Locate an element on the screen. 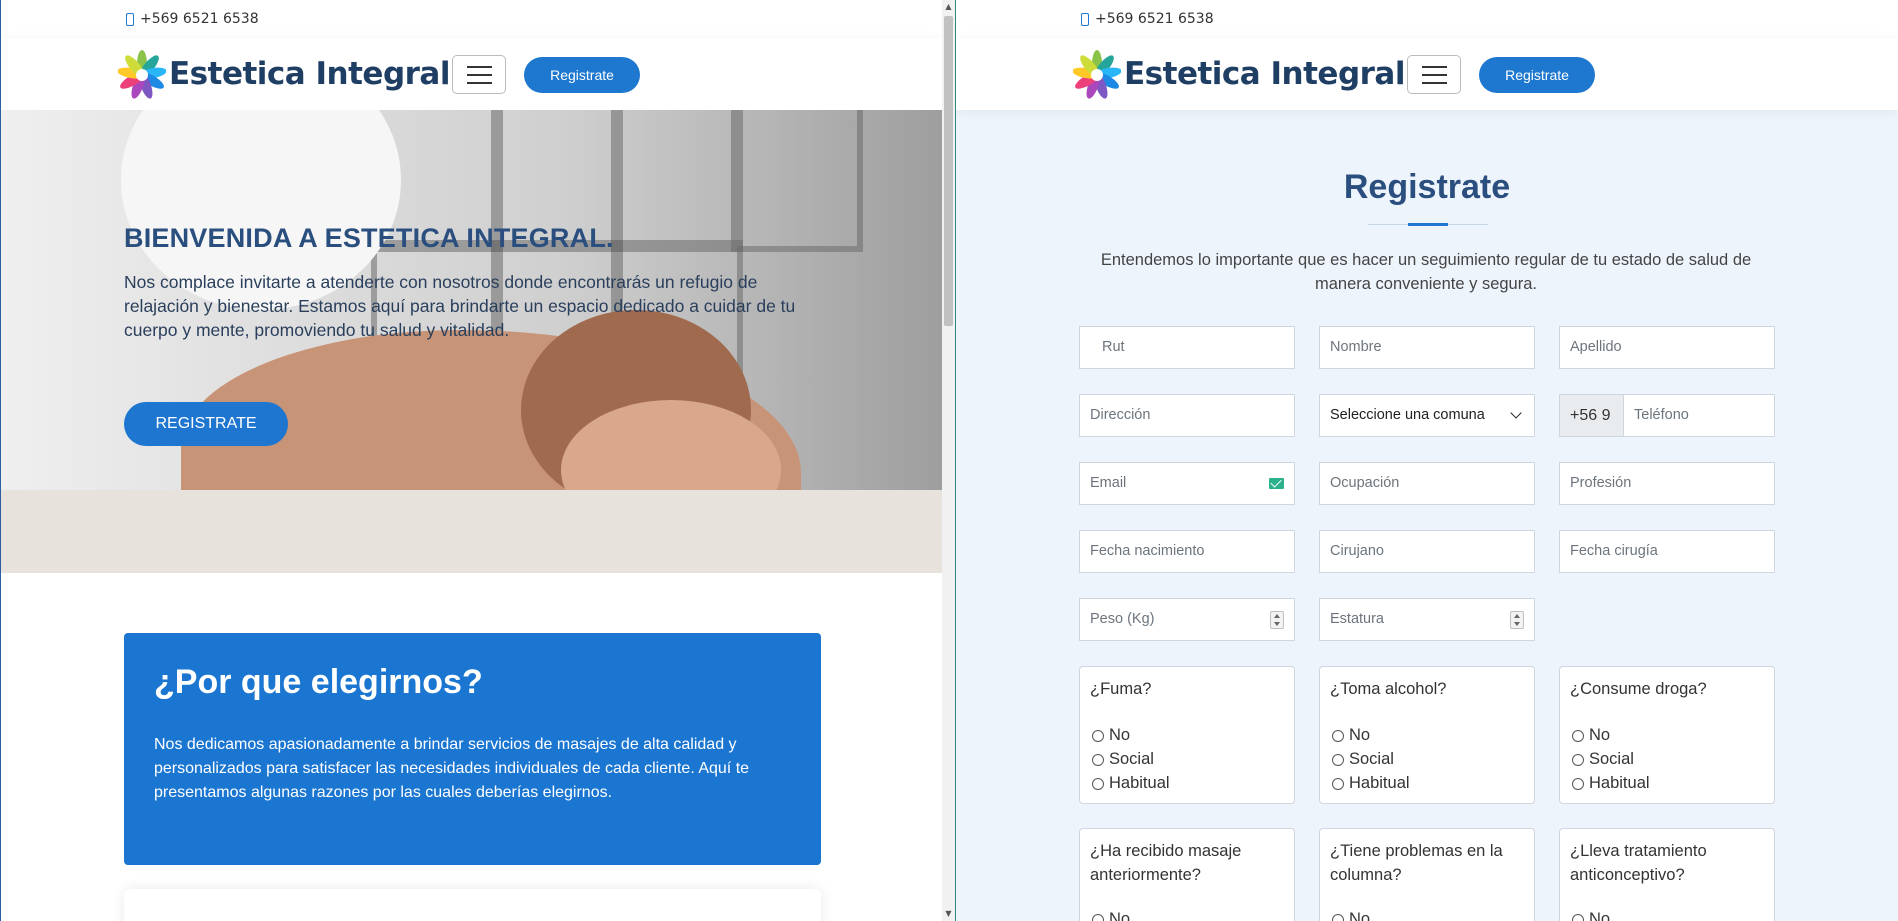  scroll-down-icon: ▼ is located at coordinates (948, 914).